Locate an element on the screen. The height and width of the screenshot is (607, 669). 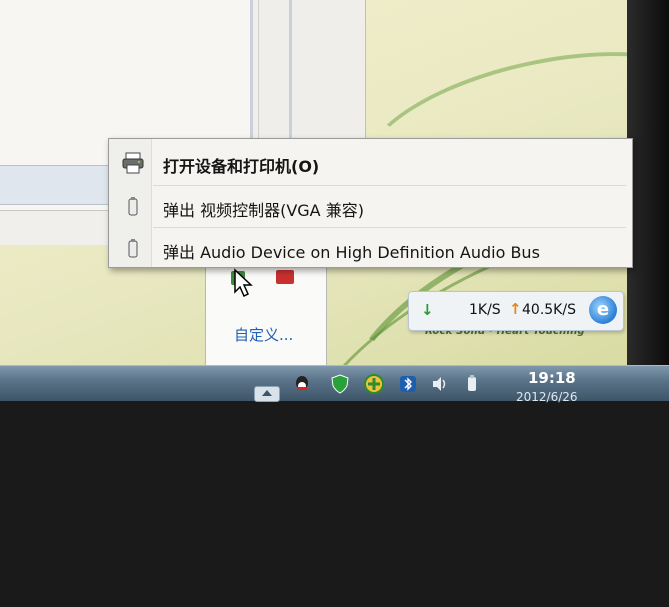
security-shield-icon is located at coordinates (340, 384).